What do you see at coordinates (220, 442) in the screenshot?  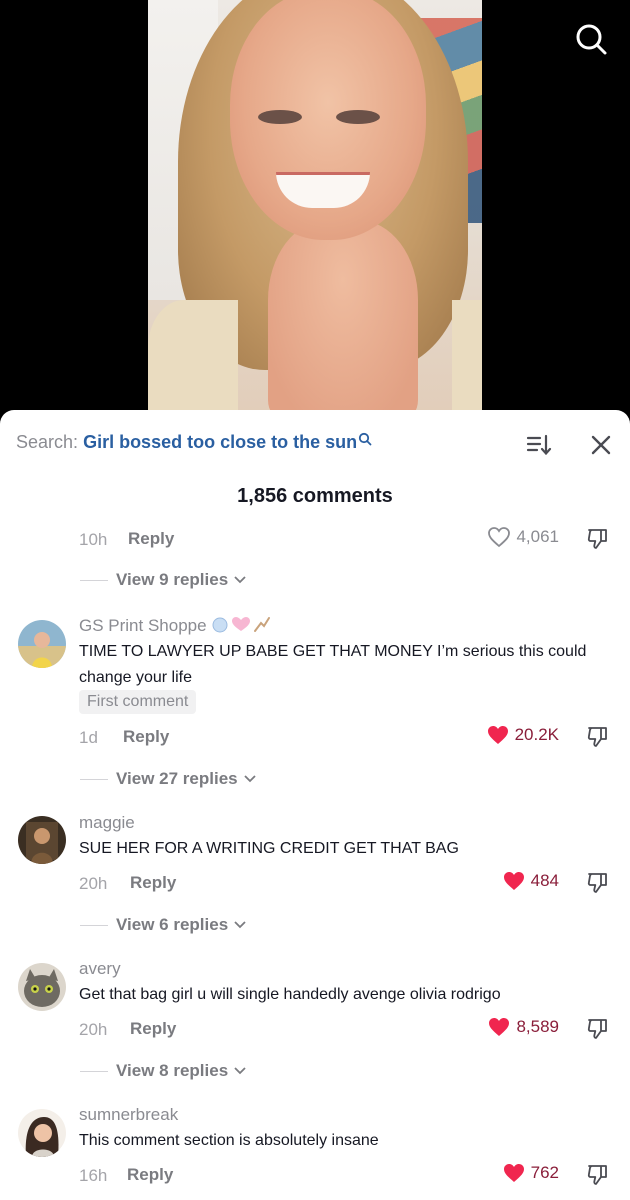 I see `search-suggestion-term: Girl bossed too close to the sun` at bounding box center [220, 442].